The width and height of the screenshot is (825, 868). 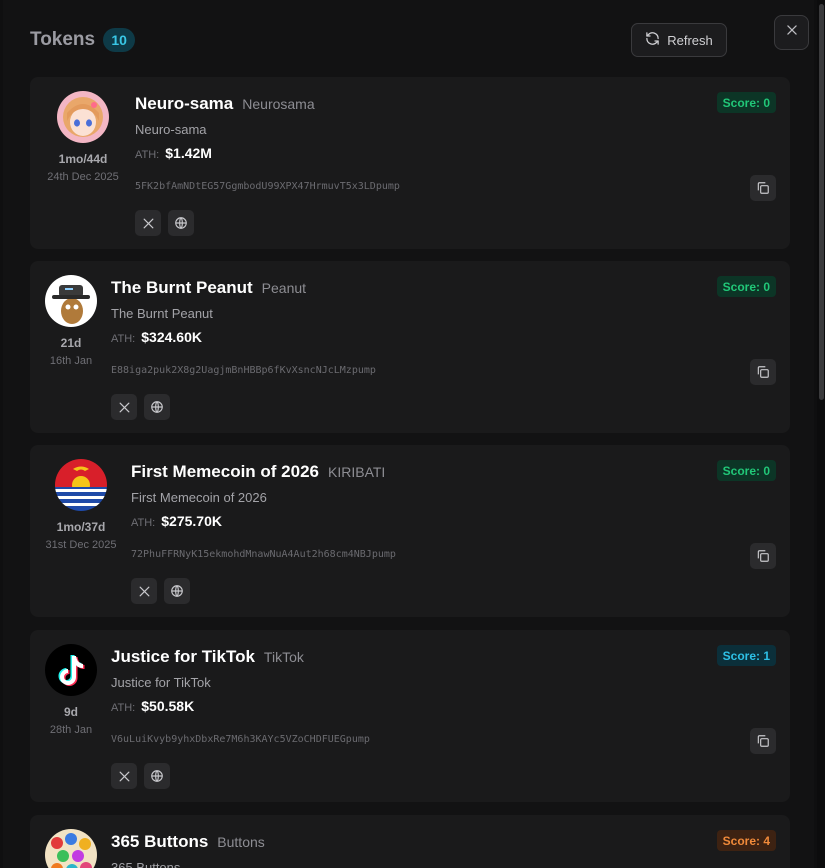 What do you see at coordinates (199, 497) in the screenshot?
I see `token-description: First Memecoin of 2026` at bounding box center [199, 497].